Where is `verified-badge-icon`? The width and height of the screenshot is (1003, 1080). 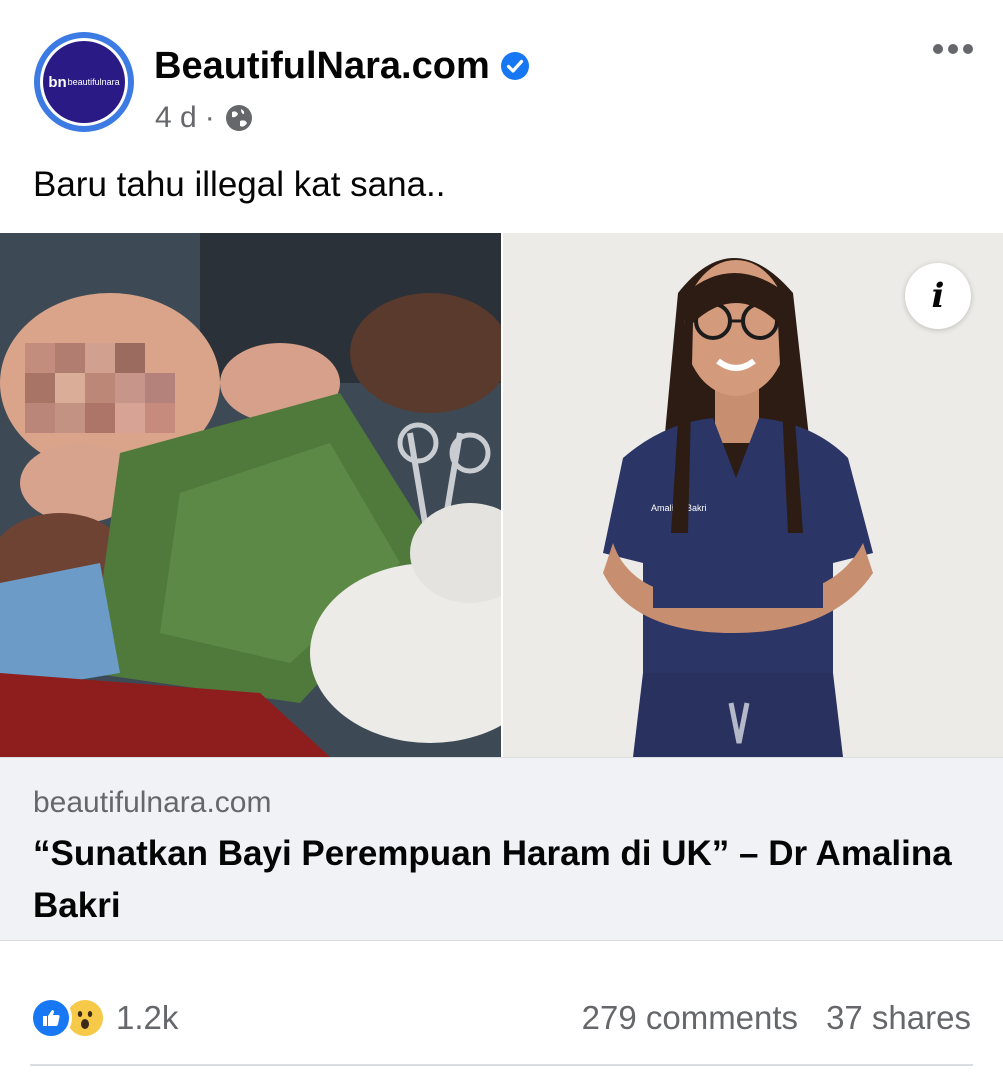
verified-badge-icon is located at coordinates (514, 66).